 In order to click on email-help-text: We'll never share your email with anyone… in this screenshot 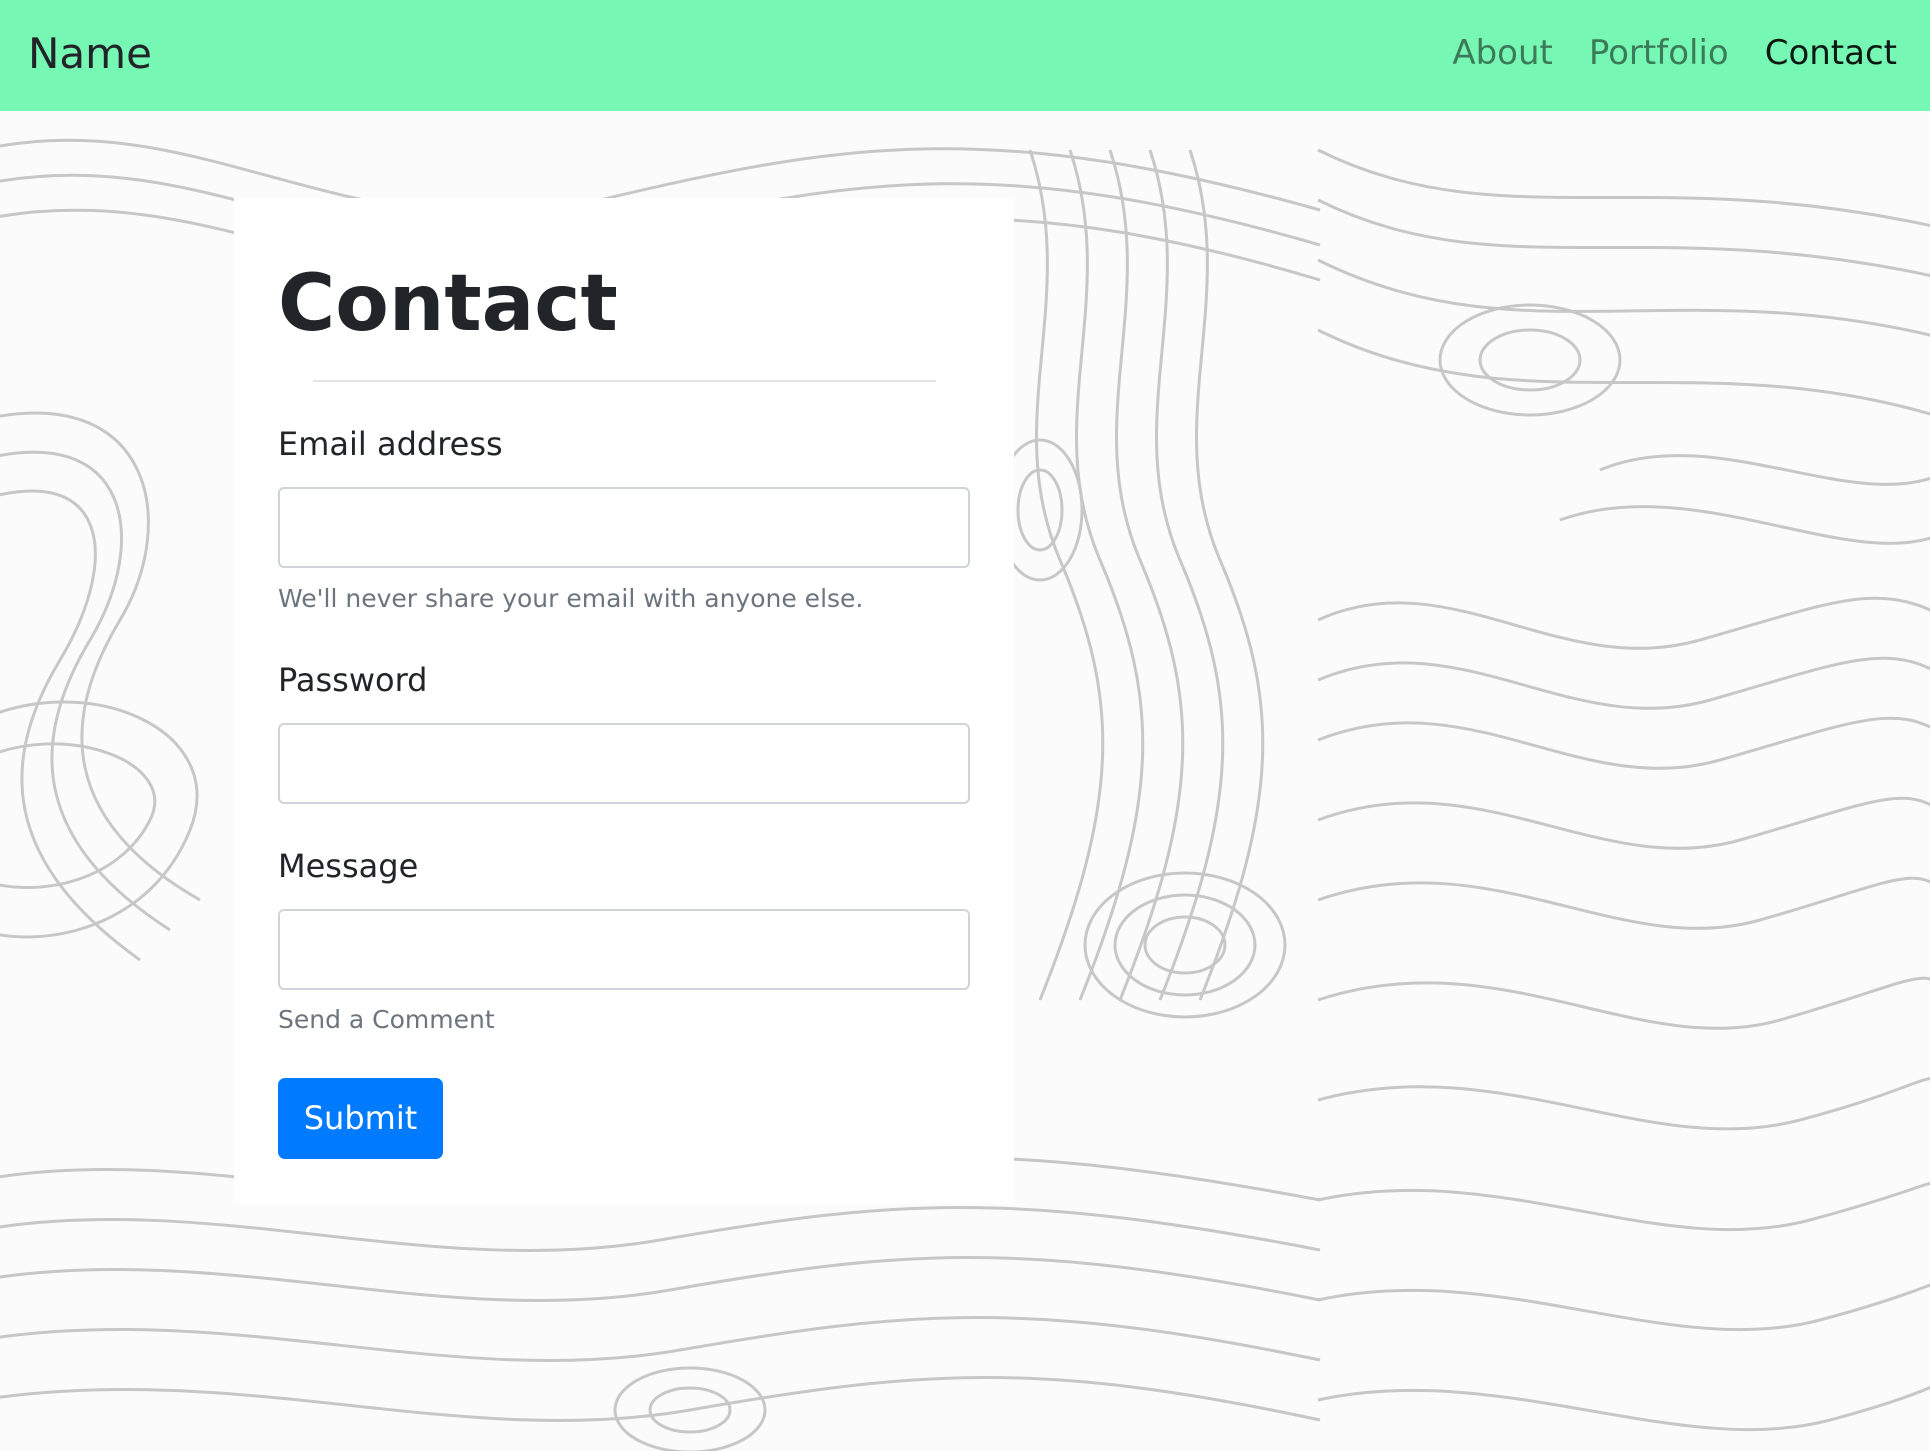, I will do `click(571, 598)`.